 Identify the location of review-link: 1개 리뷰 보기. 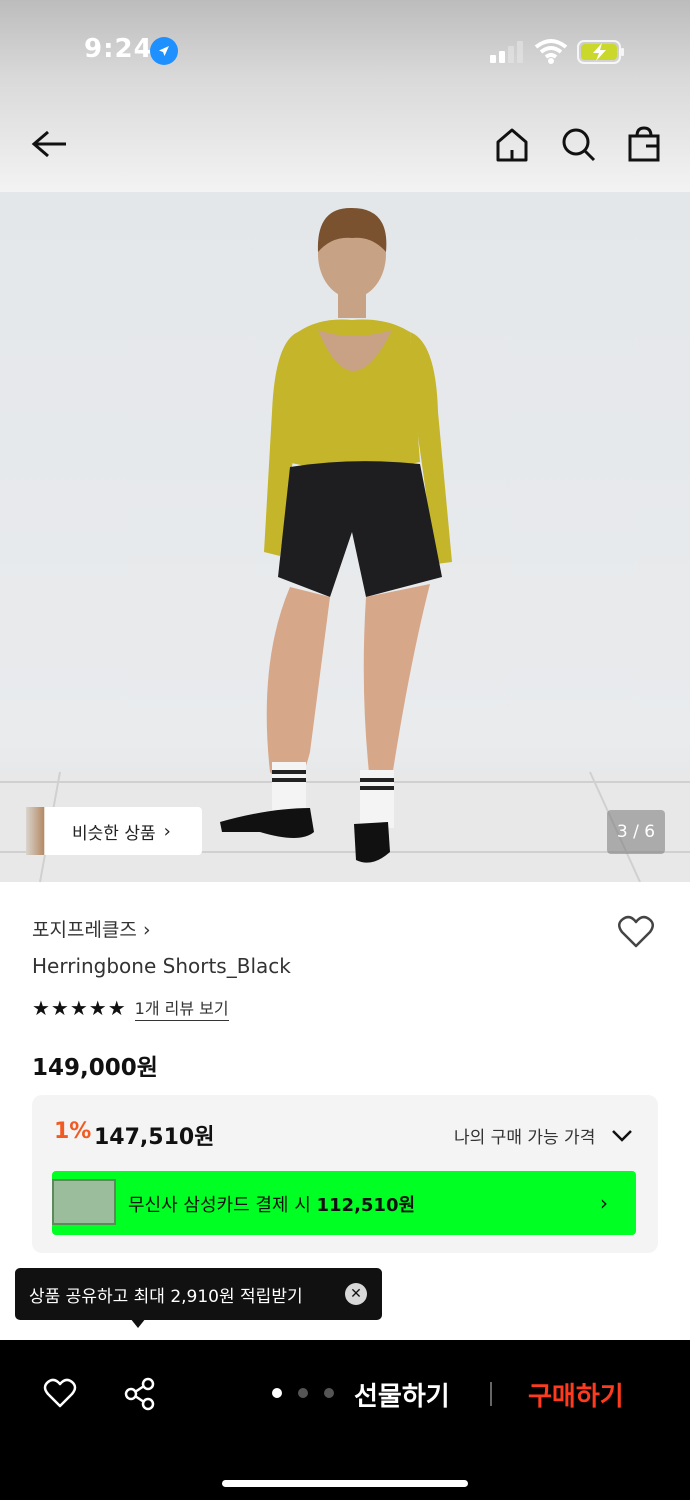
(181, 1008).